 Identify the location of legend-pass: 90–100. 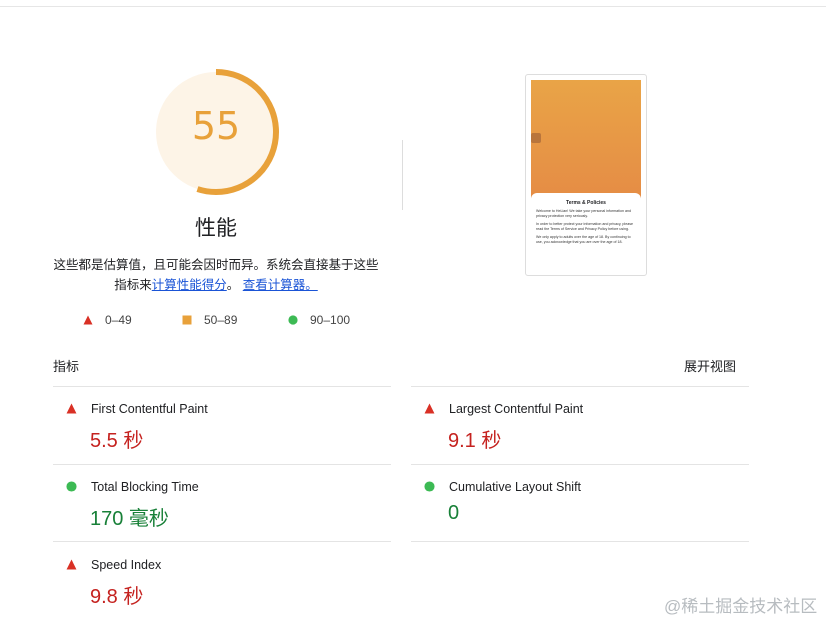
(319, 320).